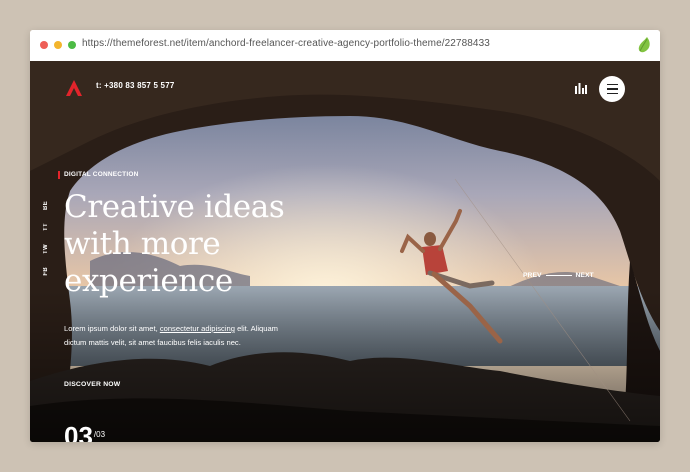 This screenshot has height=472, width=690. Describe the element at coordinates (585, 275) in the screenshot. I see `next-slide-button: NEXT` at that location.